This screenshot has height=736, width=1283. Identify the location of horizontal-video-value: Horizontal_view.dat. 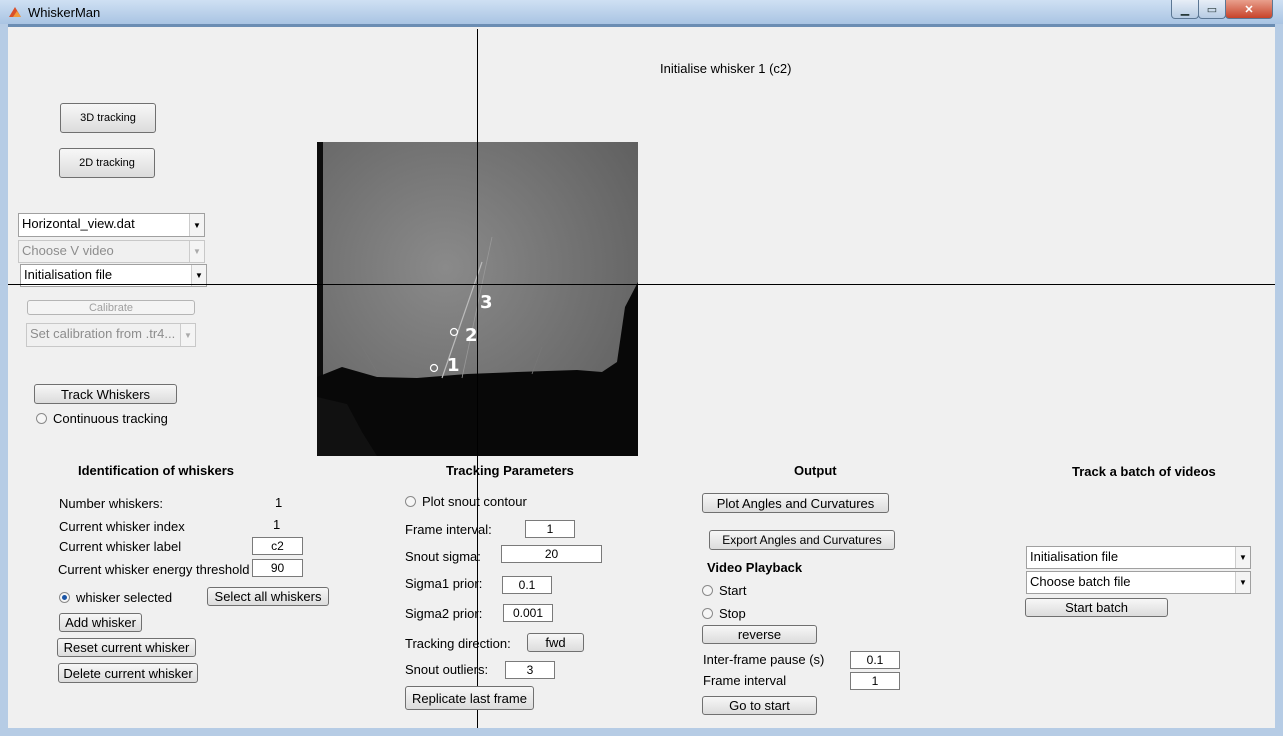
(78, 223).